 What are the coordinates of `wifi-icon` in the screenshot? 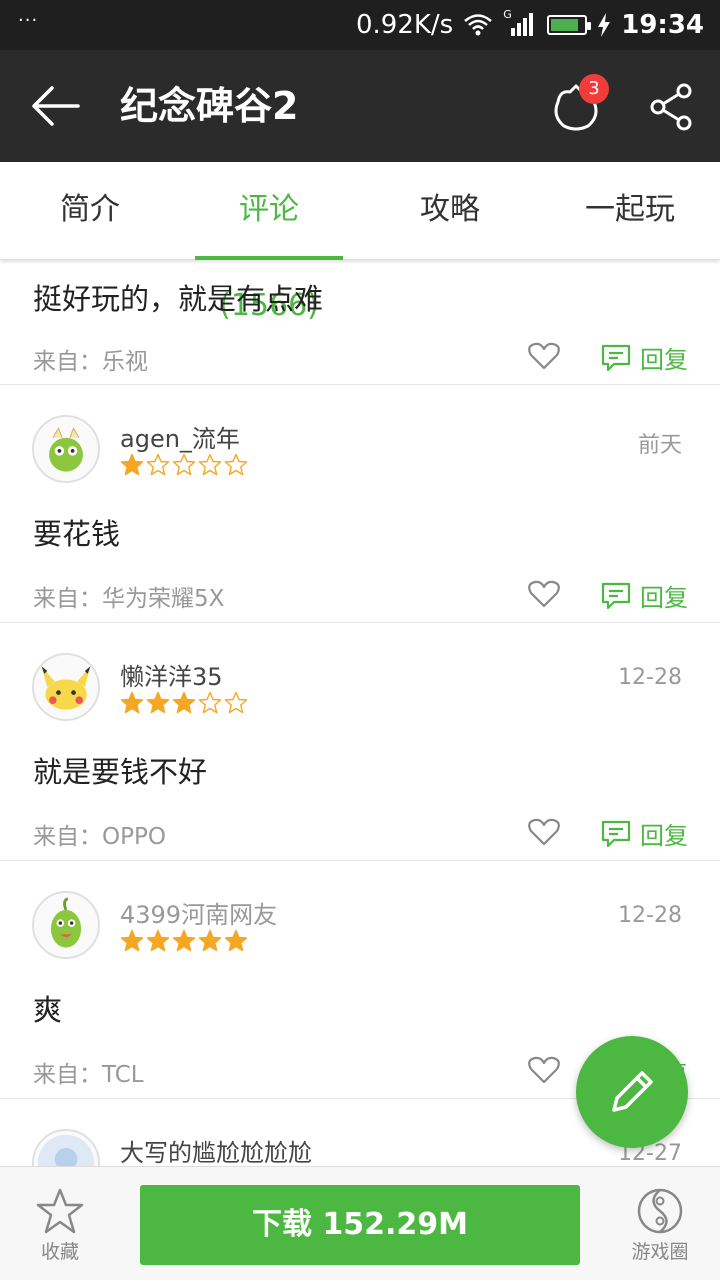 It's located at (478, 25).